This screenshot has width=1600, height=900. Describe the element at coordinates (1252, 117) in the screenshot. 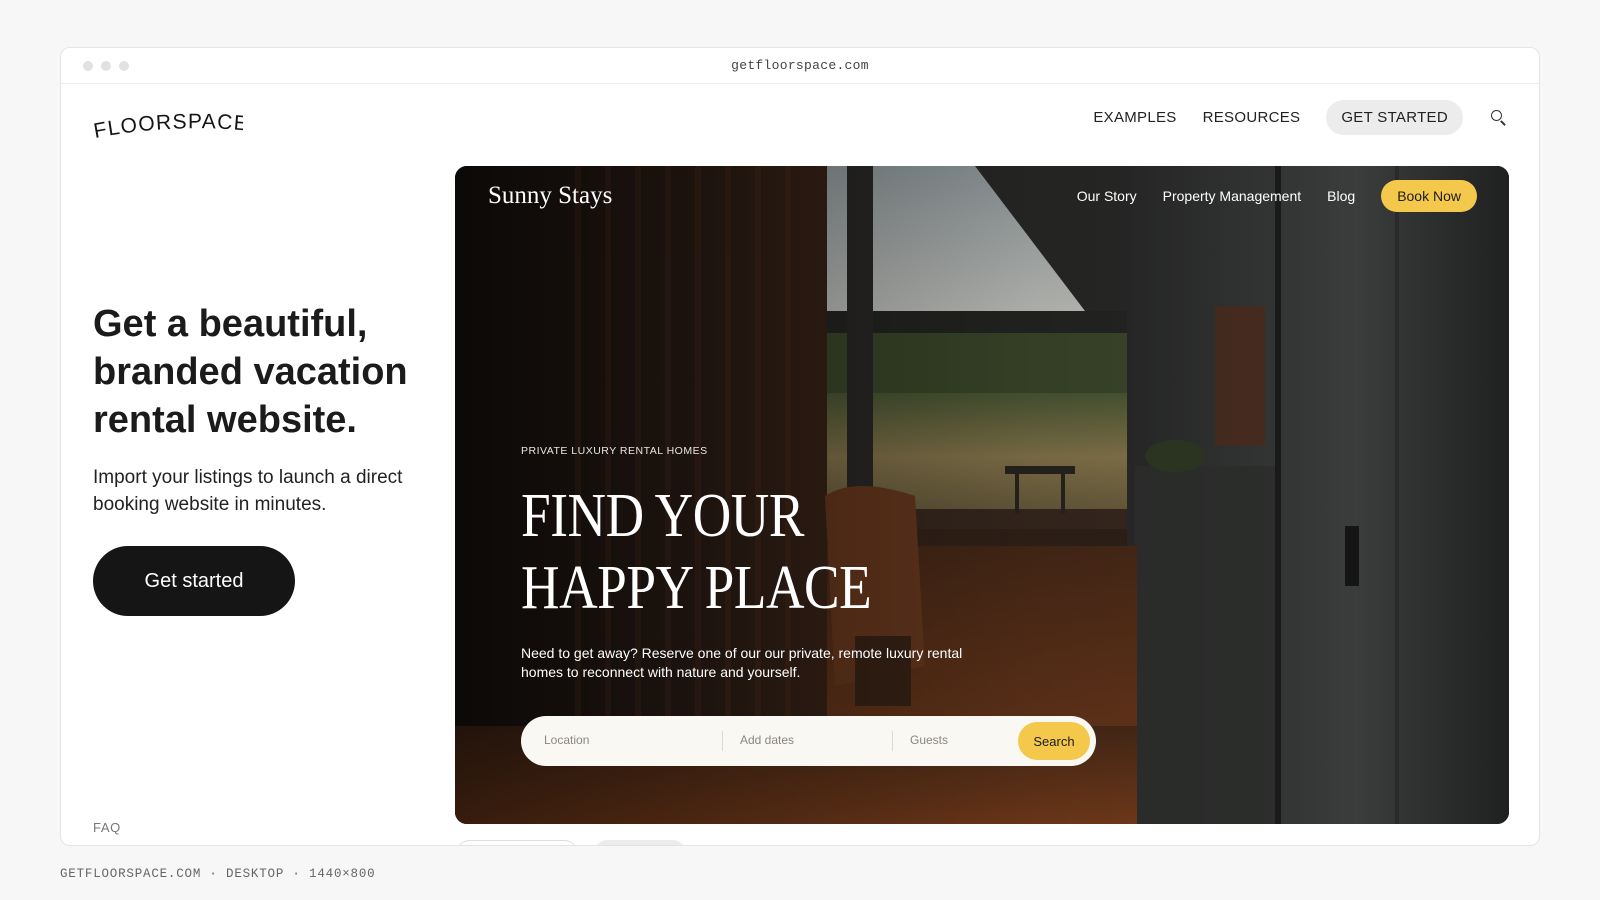

I see `nav-resources: RESOURCES` at that location.